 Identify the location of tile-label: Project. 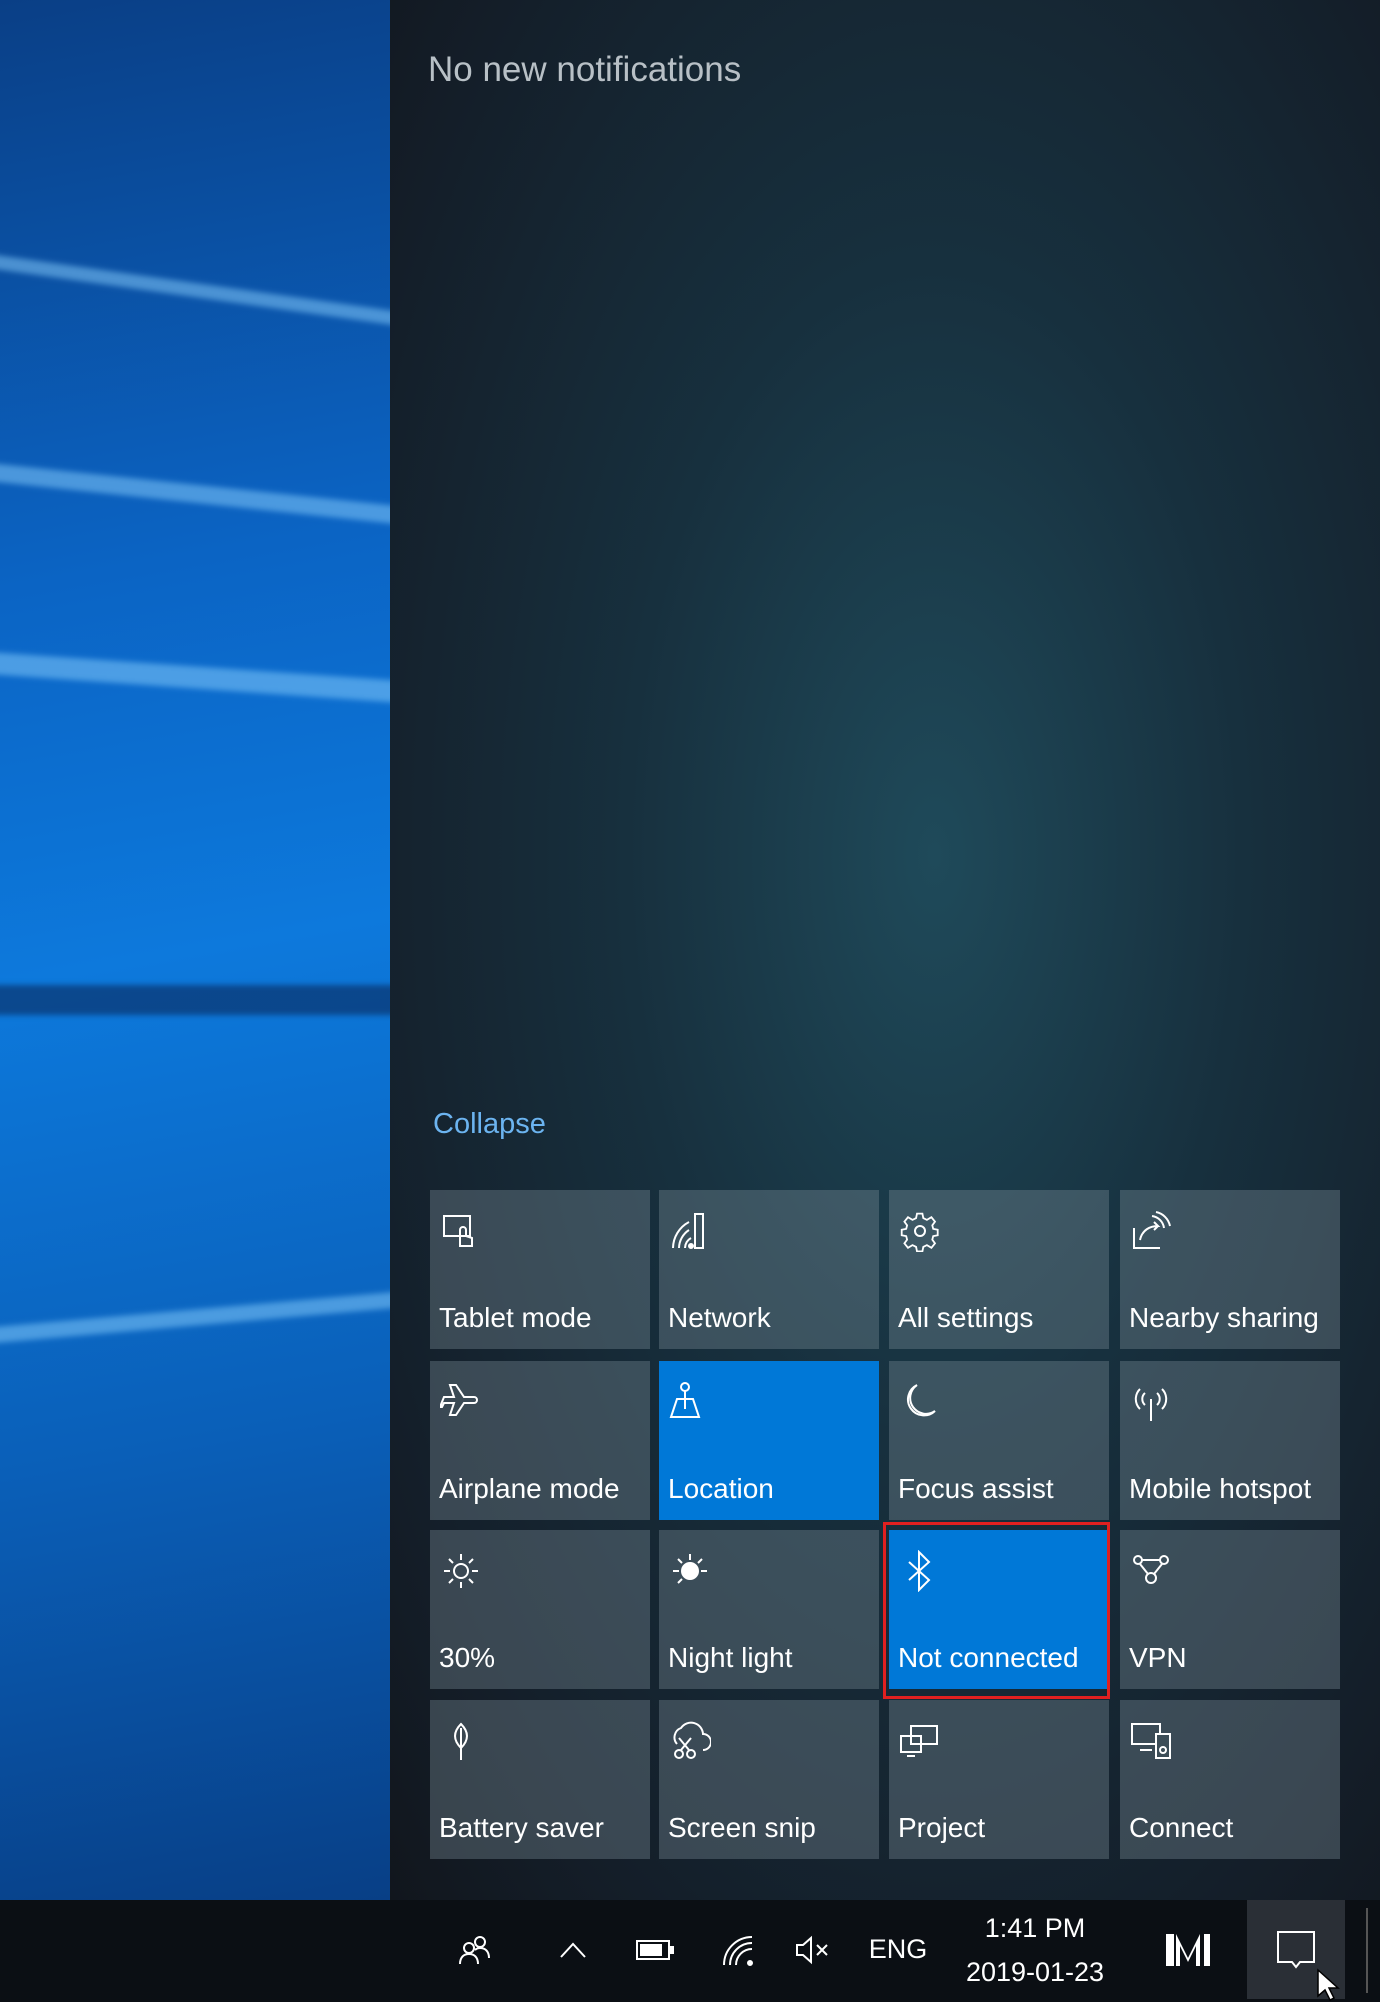
(942, 1827).